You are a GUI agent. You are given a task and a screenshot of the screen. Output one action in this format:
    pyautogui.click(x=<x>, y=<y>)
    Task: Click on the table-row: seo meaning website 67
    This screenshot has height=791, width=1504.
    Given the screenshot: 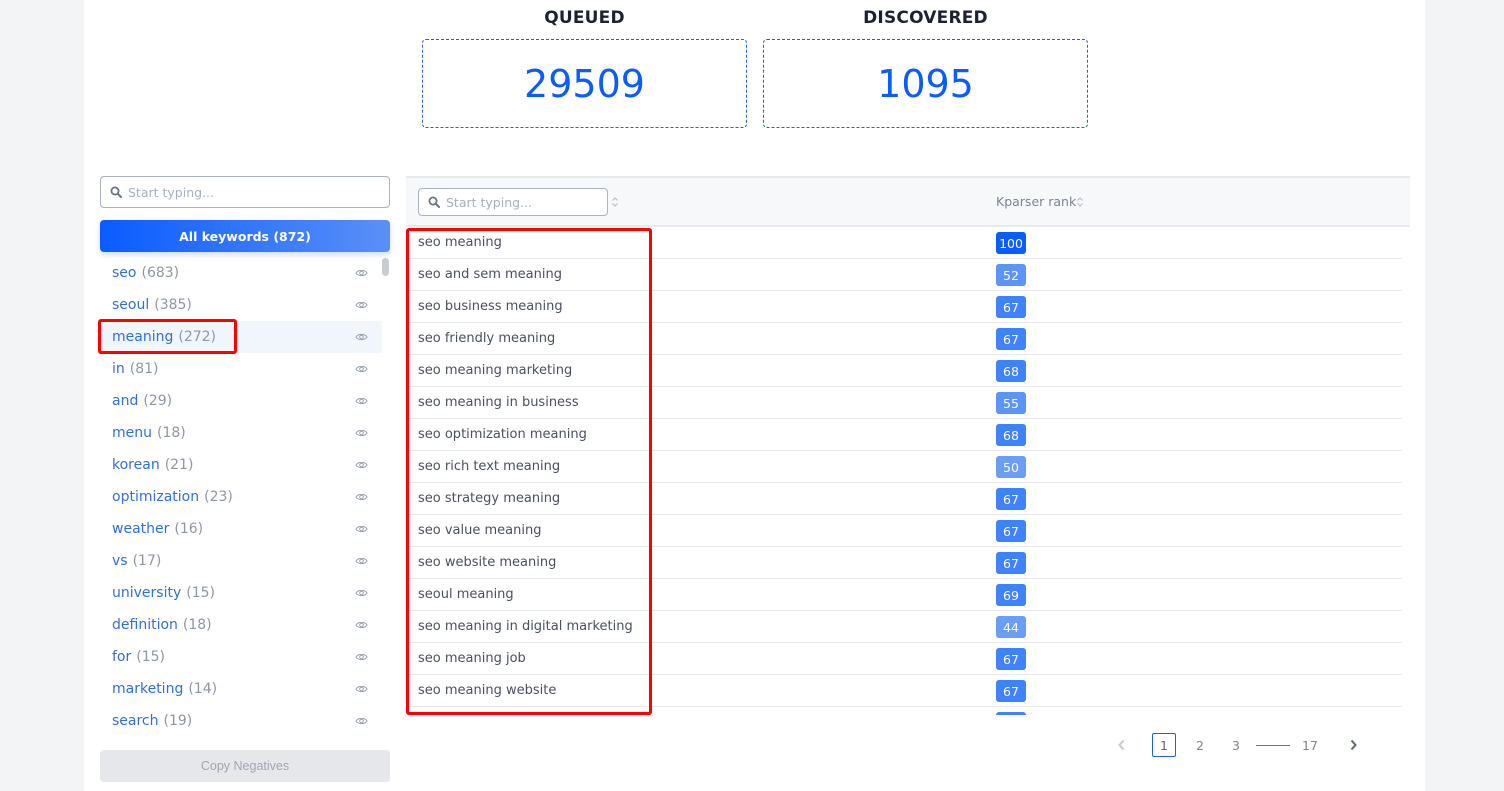 What is the action you would take?
    pyautogui.click(x=904, y=691)
    